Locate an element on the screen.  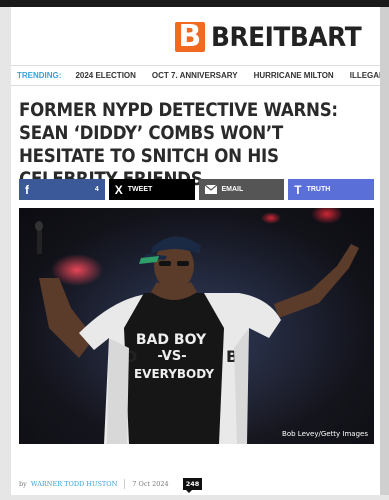
tweet-label: TWEET is located at coordinates (140, 189).